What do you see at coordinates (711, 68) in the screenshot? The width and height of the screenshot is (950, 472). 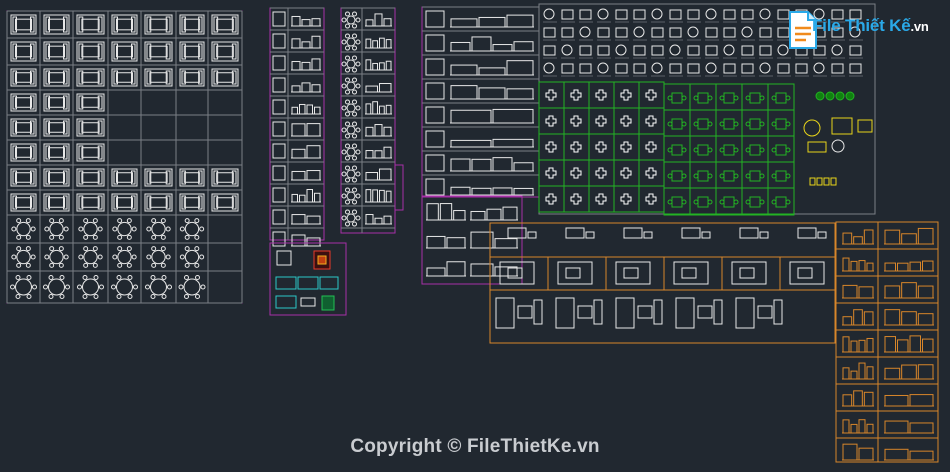 I see `palette-circle` at bounding box center [711, 68].